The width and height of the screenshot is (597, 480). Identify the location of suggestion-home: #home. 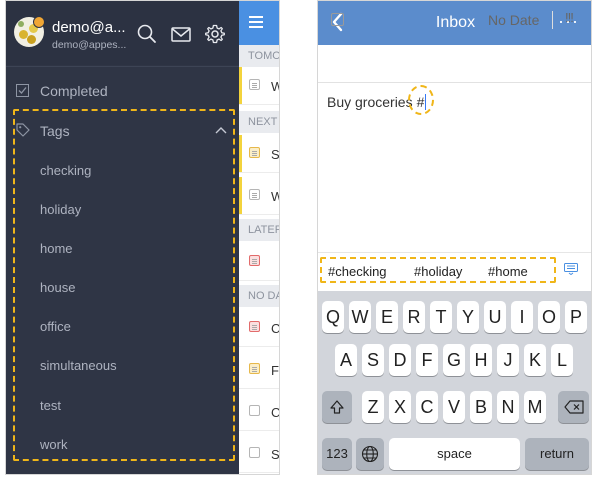
(508, 271).